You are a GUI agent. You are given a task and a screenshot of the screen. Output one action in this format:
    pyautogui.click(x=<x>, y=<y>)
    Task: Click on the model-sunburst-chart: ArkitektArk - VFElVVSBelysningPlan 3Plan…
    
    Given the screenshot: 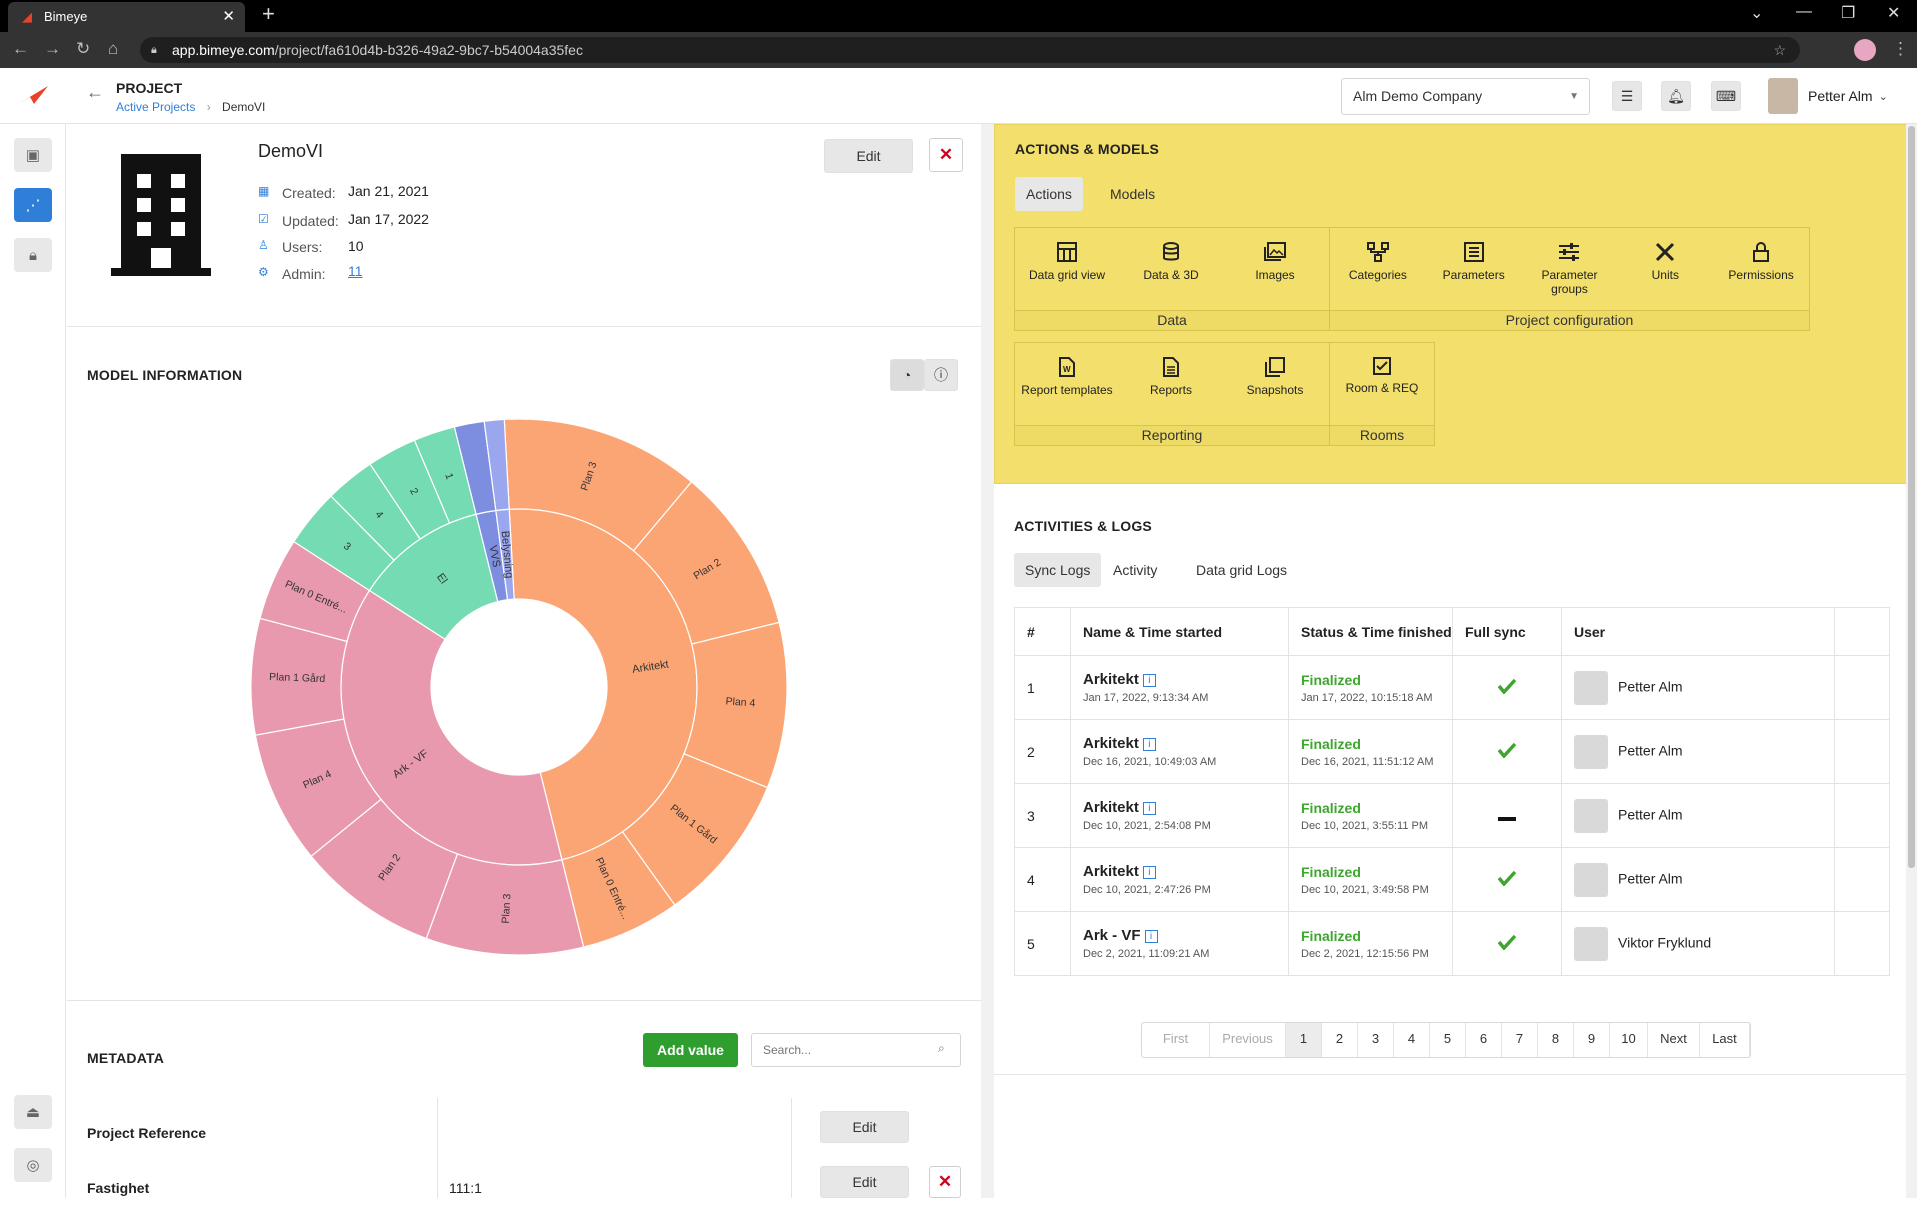 What is the action you would take?
    pyautogui.click(x=519, y=687)
    